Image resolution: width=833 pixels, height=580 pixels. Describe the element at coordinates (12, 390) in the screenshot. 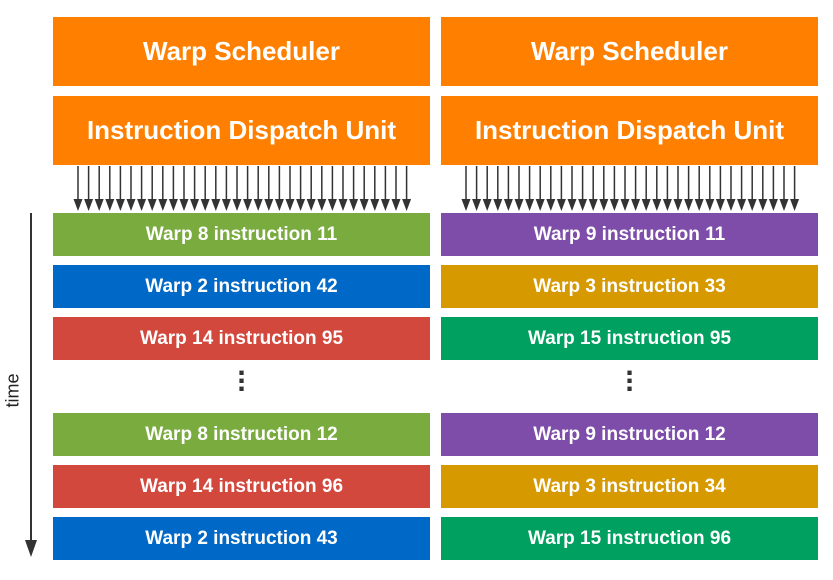

I see `time-label: time` at that location.